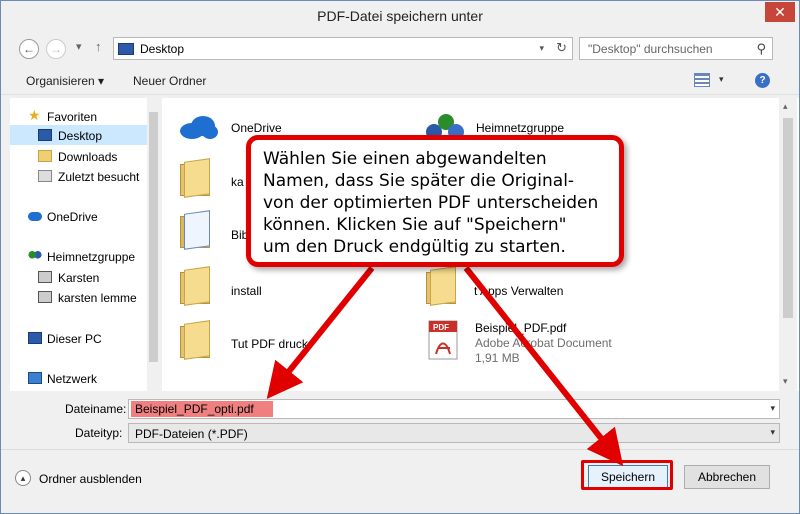  Describe the element at coordinates (788, 218) in the screenshot. I see `content-scrollbar-thumb` at that location.